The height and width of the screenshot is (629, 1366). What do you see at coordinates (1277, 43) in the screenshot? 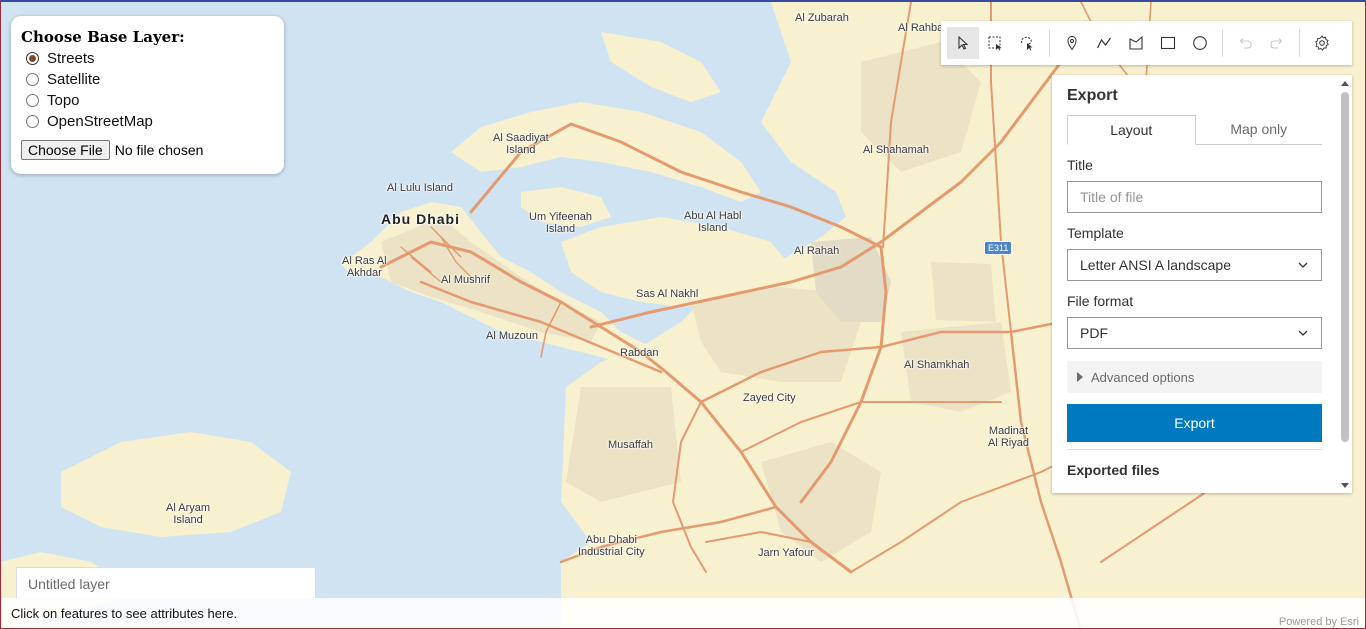
I see `redo-icon` at bounding box center [1277, 43].